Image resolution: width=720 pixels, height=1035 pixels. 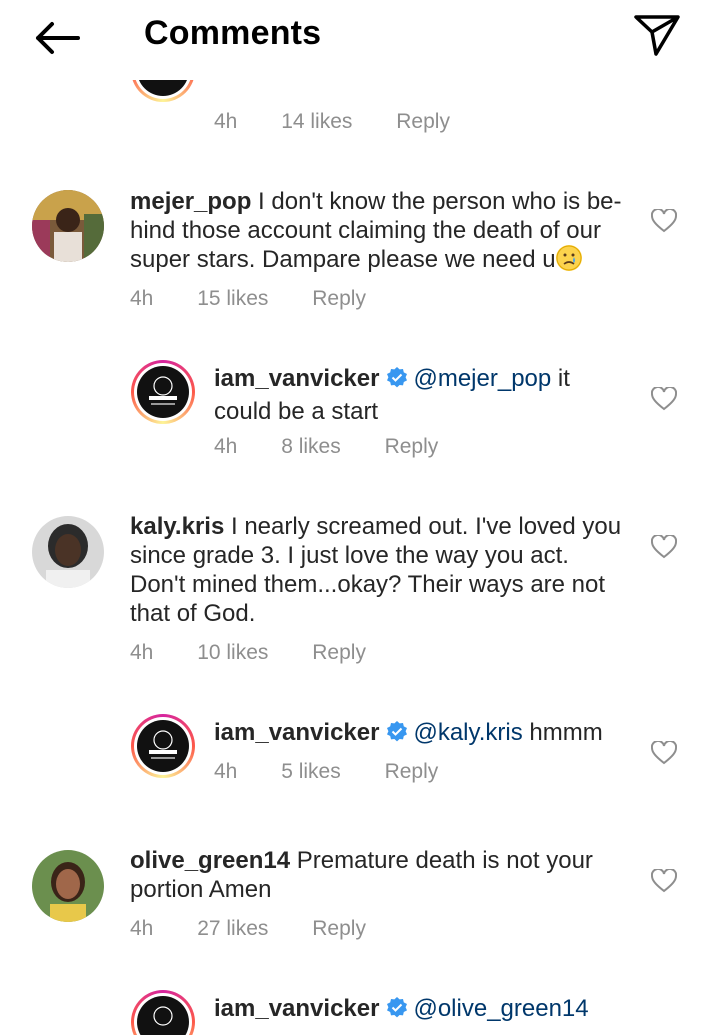 I want to click on comment-text: it, so click(x=563, y=378).